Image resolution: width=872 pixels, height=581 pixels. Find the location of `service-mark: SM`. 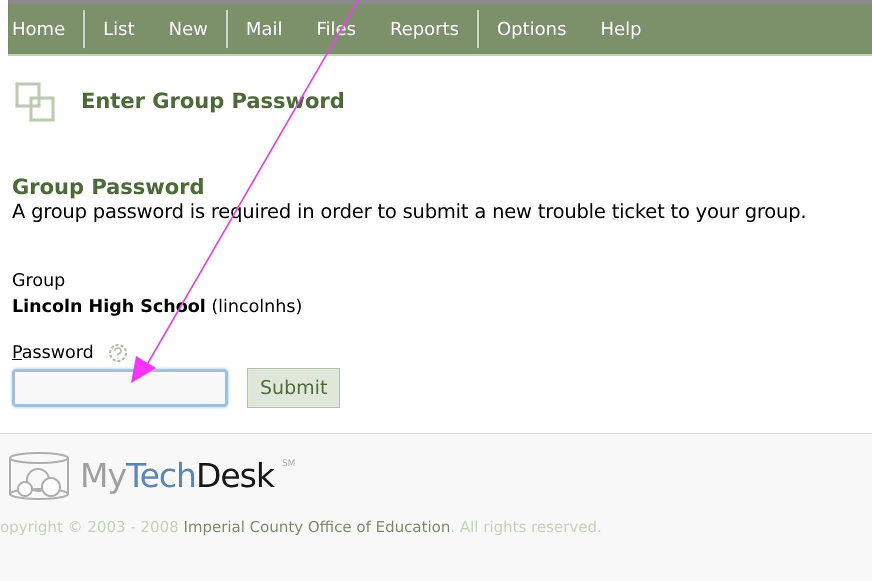

service-mark: SM is located at coordinates (289, 464).